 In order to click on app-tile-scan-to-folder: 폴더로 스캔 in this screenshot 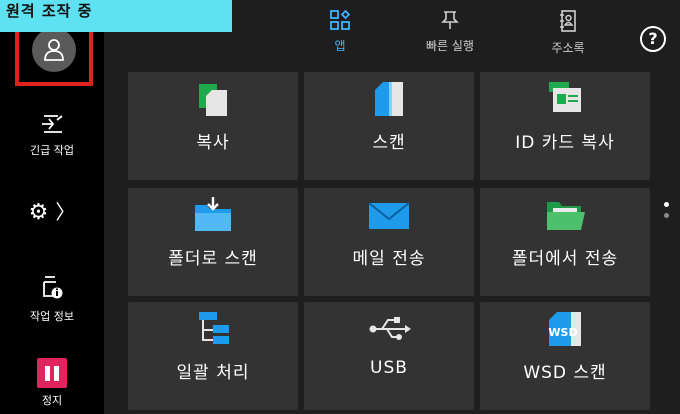, I will do `click(213, 242)`.